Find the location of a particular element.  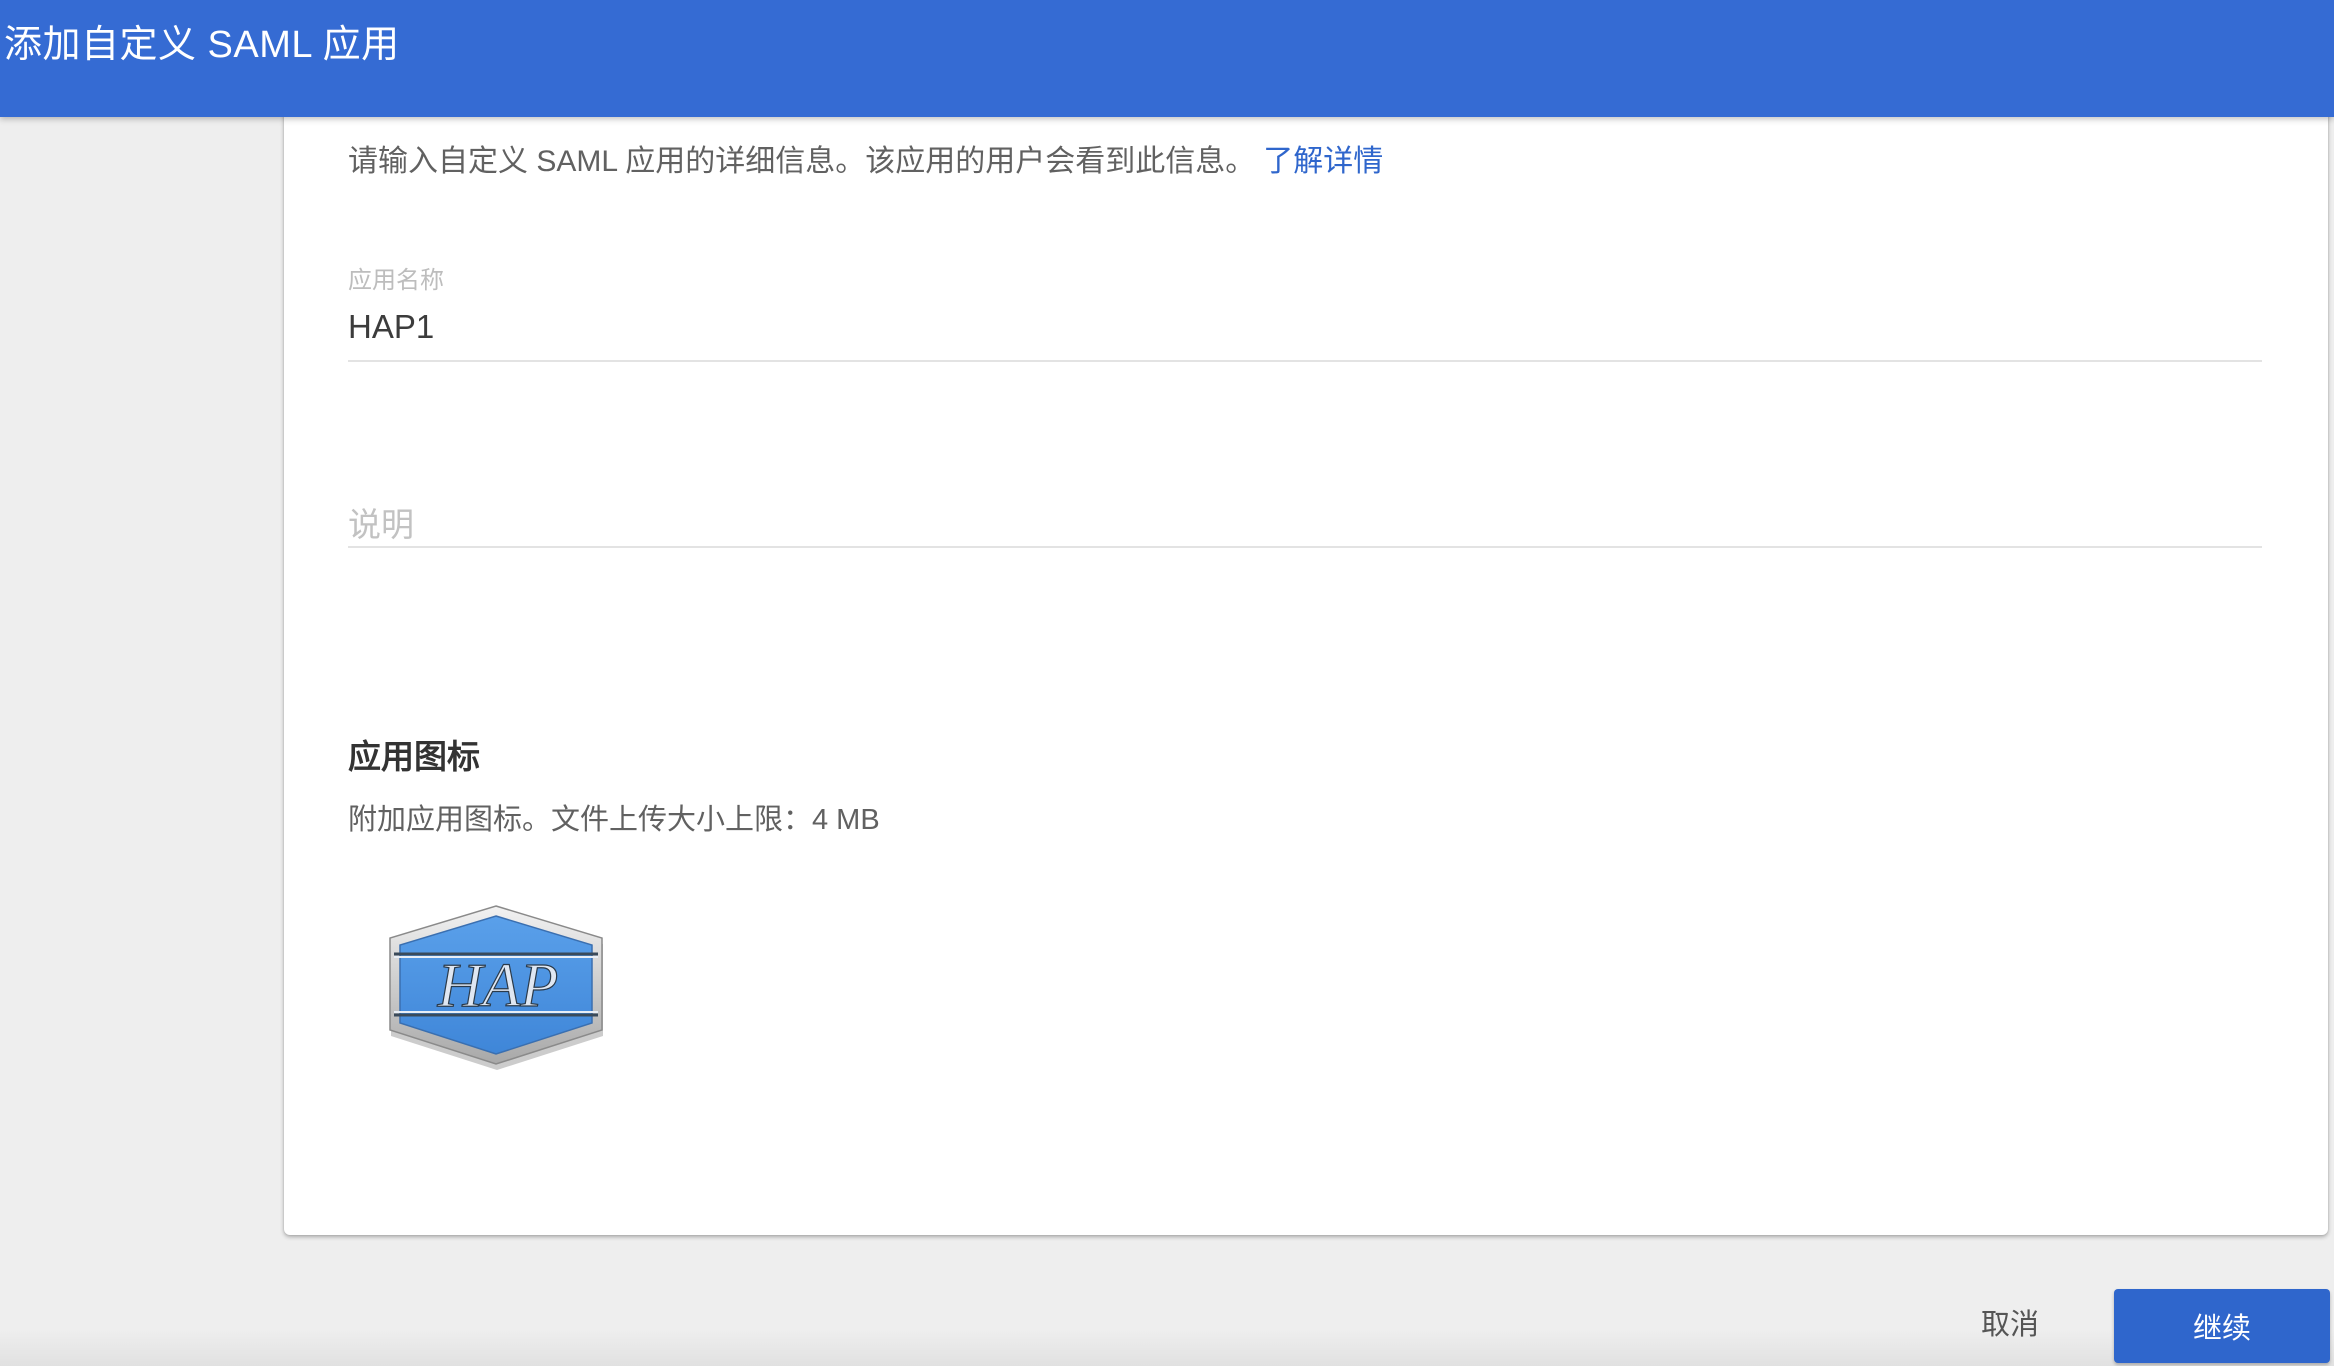

intro-description: 请输入自定义 SAML 应用的详细信息。该应用的用户会看到此信息。 is located at coordinates (802, 161).